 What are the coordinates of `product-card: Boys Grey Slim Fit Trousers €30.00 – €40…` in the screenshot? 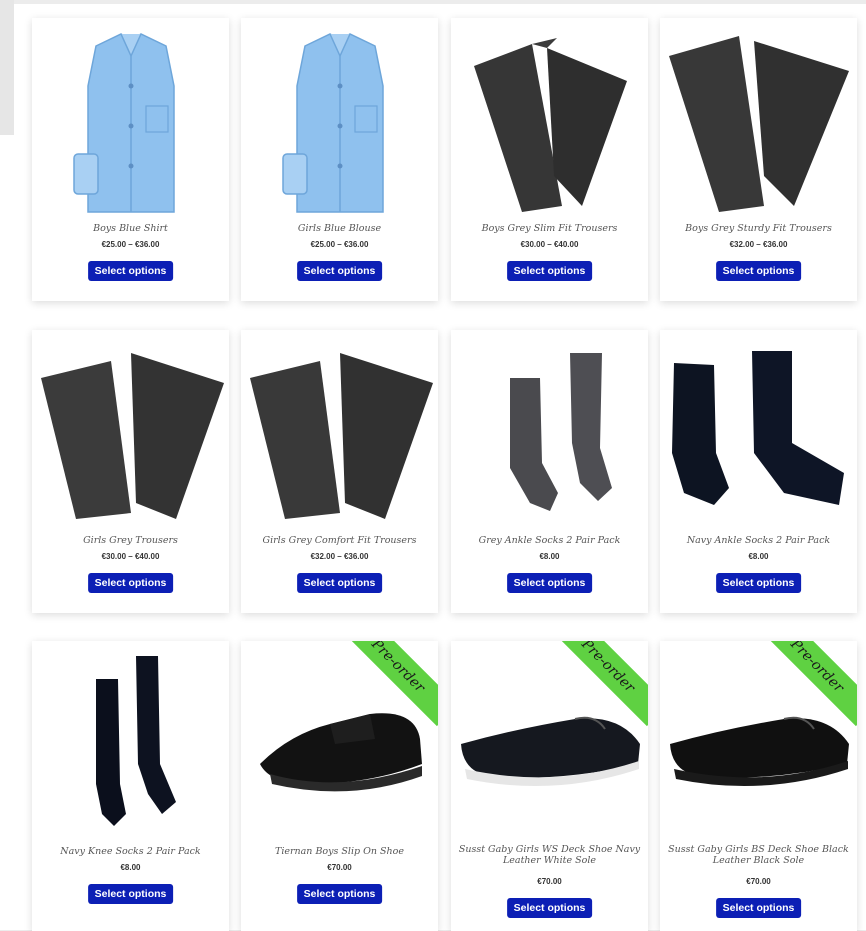 It's located at (549, 159).